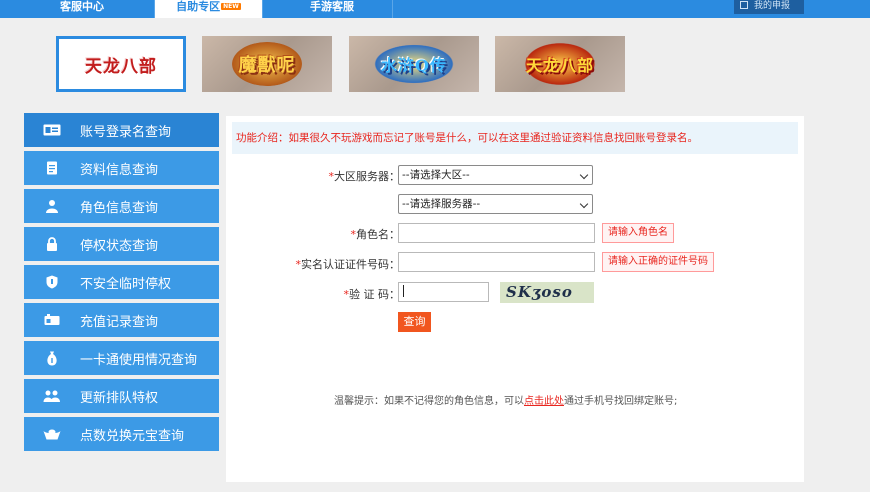 This screenshot has height=492, width=870. What do you see at coordinates (403, 291) in the screenshot?
I see `text-cursor` at bounding box center [403, 291].